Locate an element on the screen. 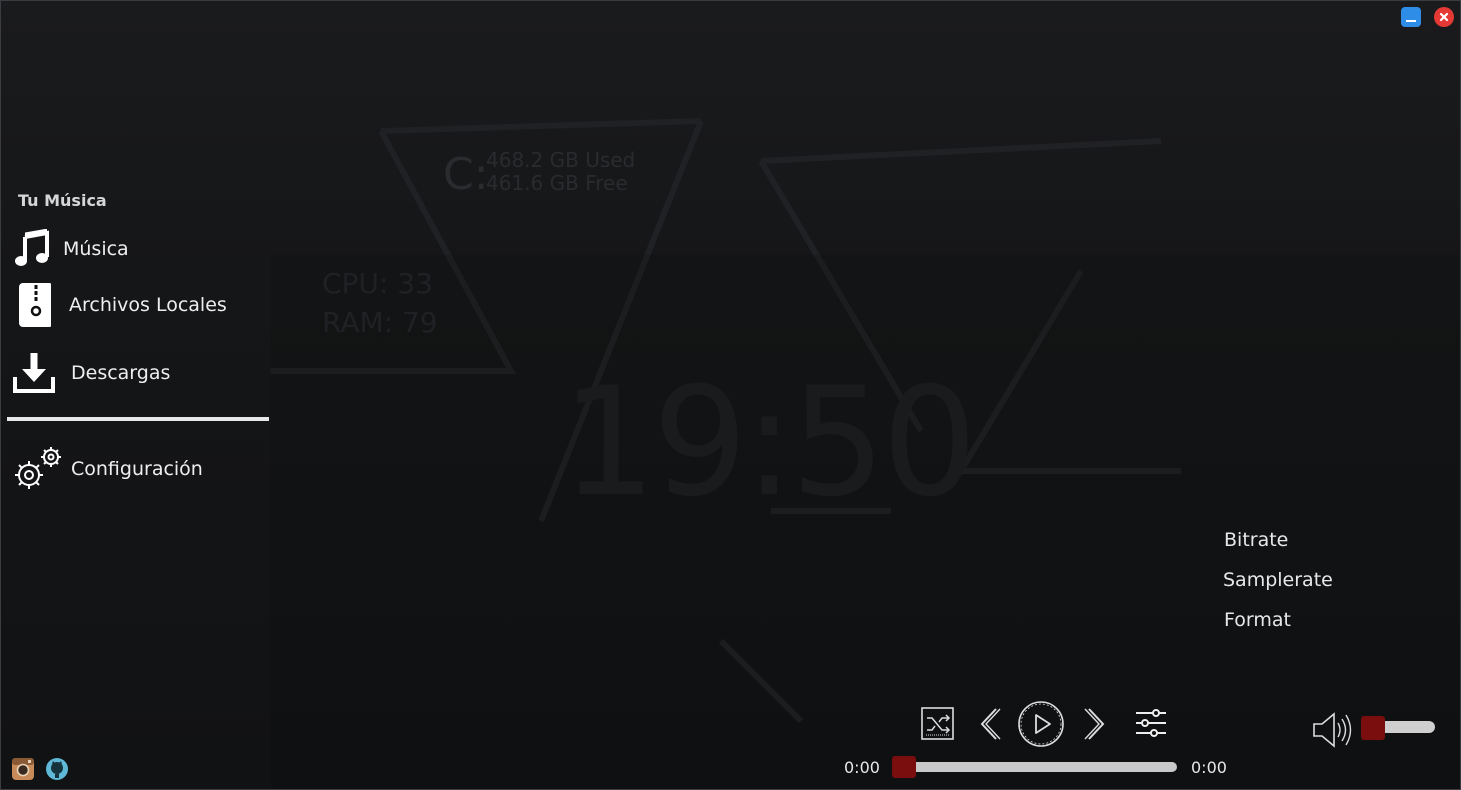 The width and height of the screenshot is (1461, 790). close-icon is located at coordinates (1444, 17).